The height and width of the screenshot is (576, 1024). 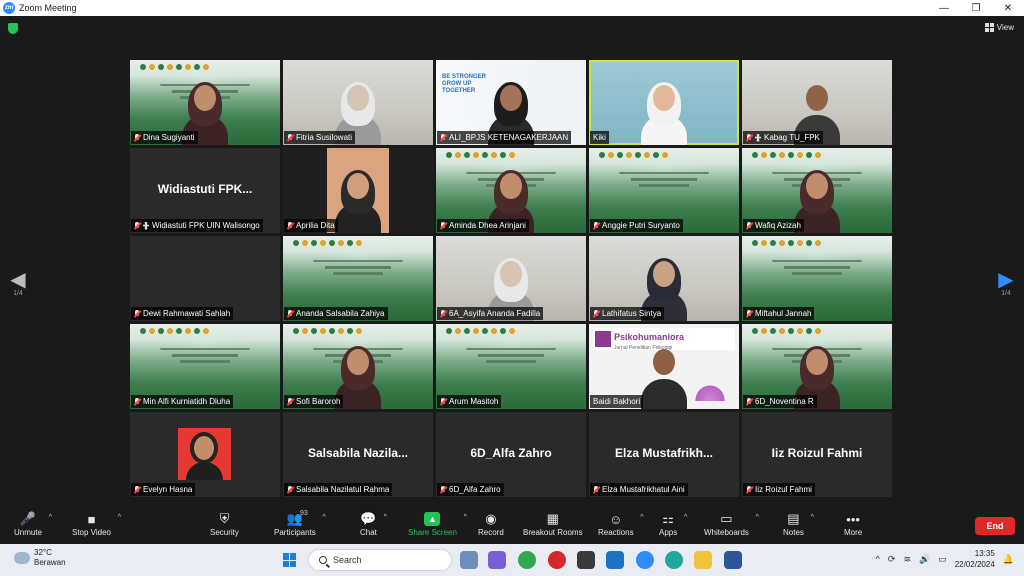 I want to click on end-meeting-button: End, so click(x=995, y=526).